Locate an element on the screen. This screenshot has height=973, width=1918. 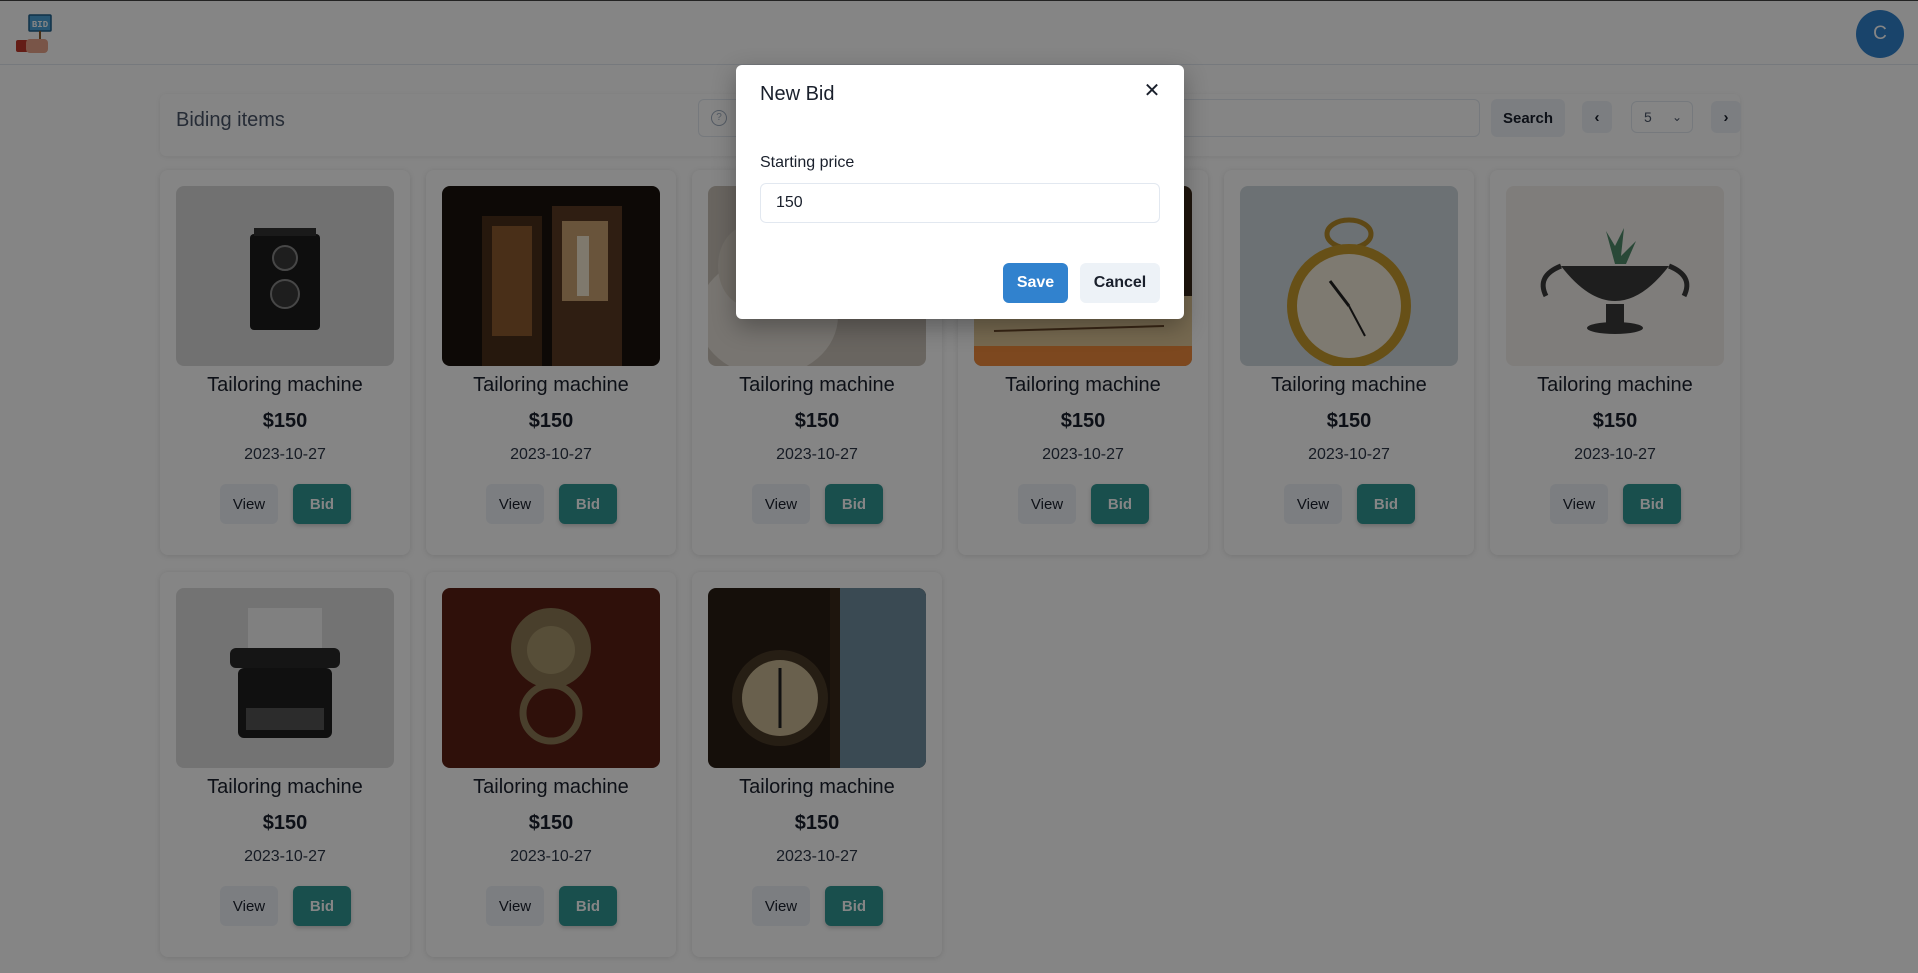
modal-title: New Bid is located at coordinates (797, 94).